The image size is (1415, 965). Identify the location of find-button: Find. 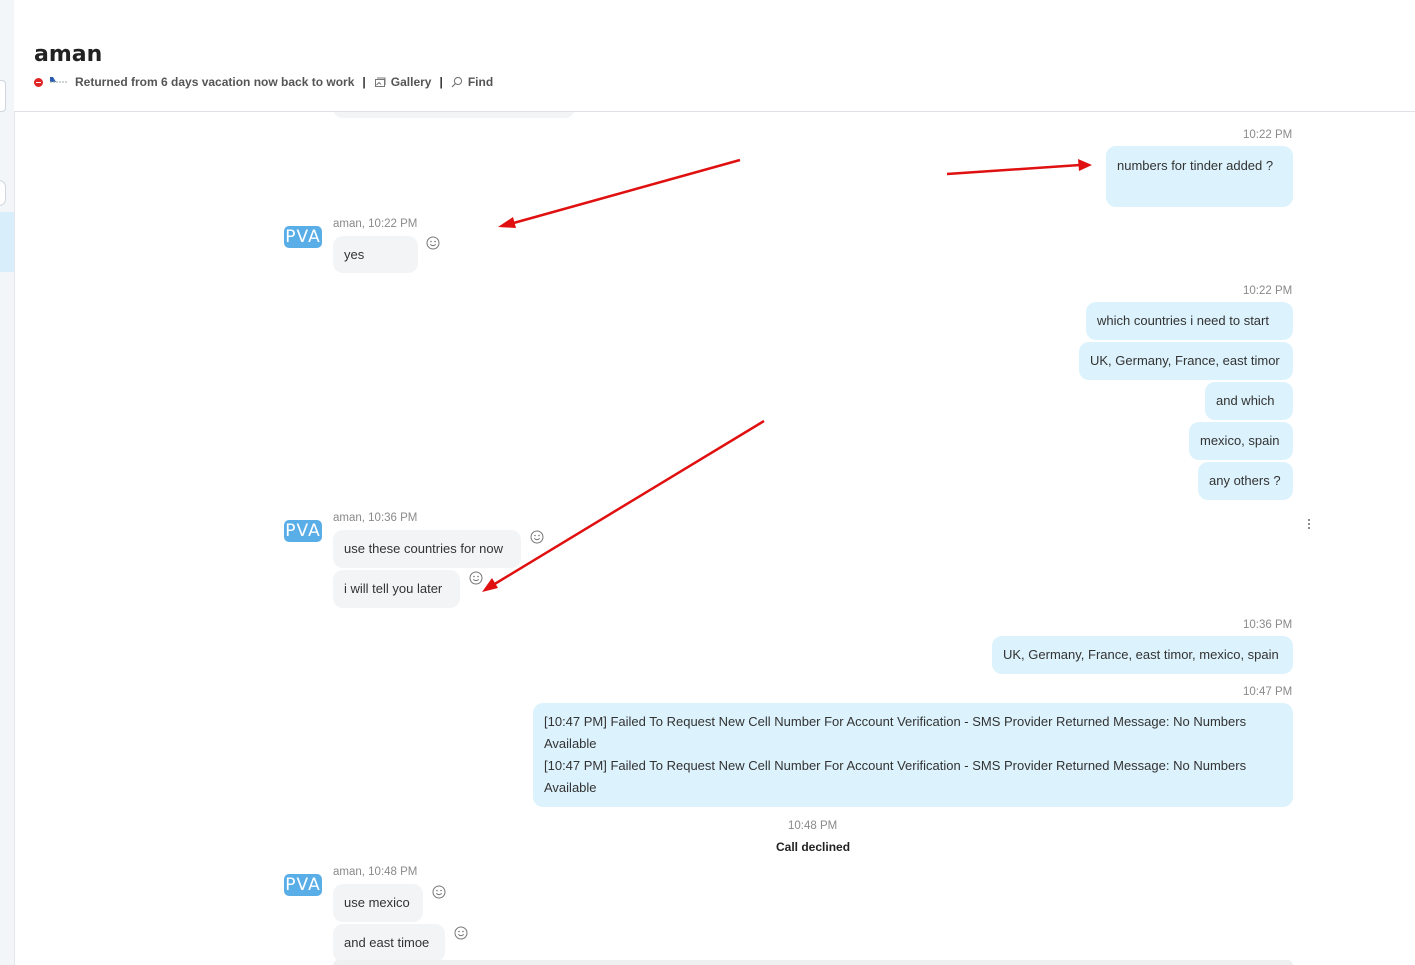
(472, 82).